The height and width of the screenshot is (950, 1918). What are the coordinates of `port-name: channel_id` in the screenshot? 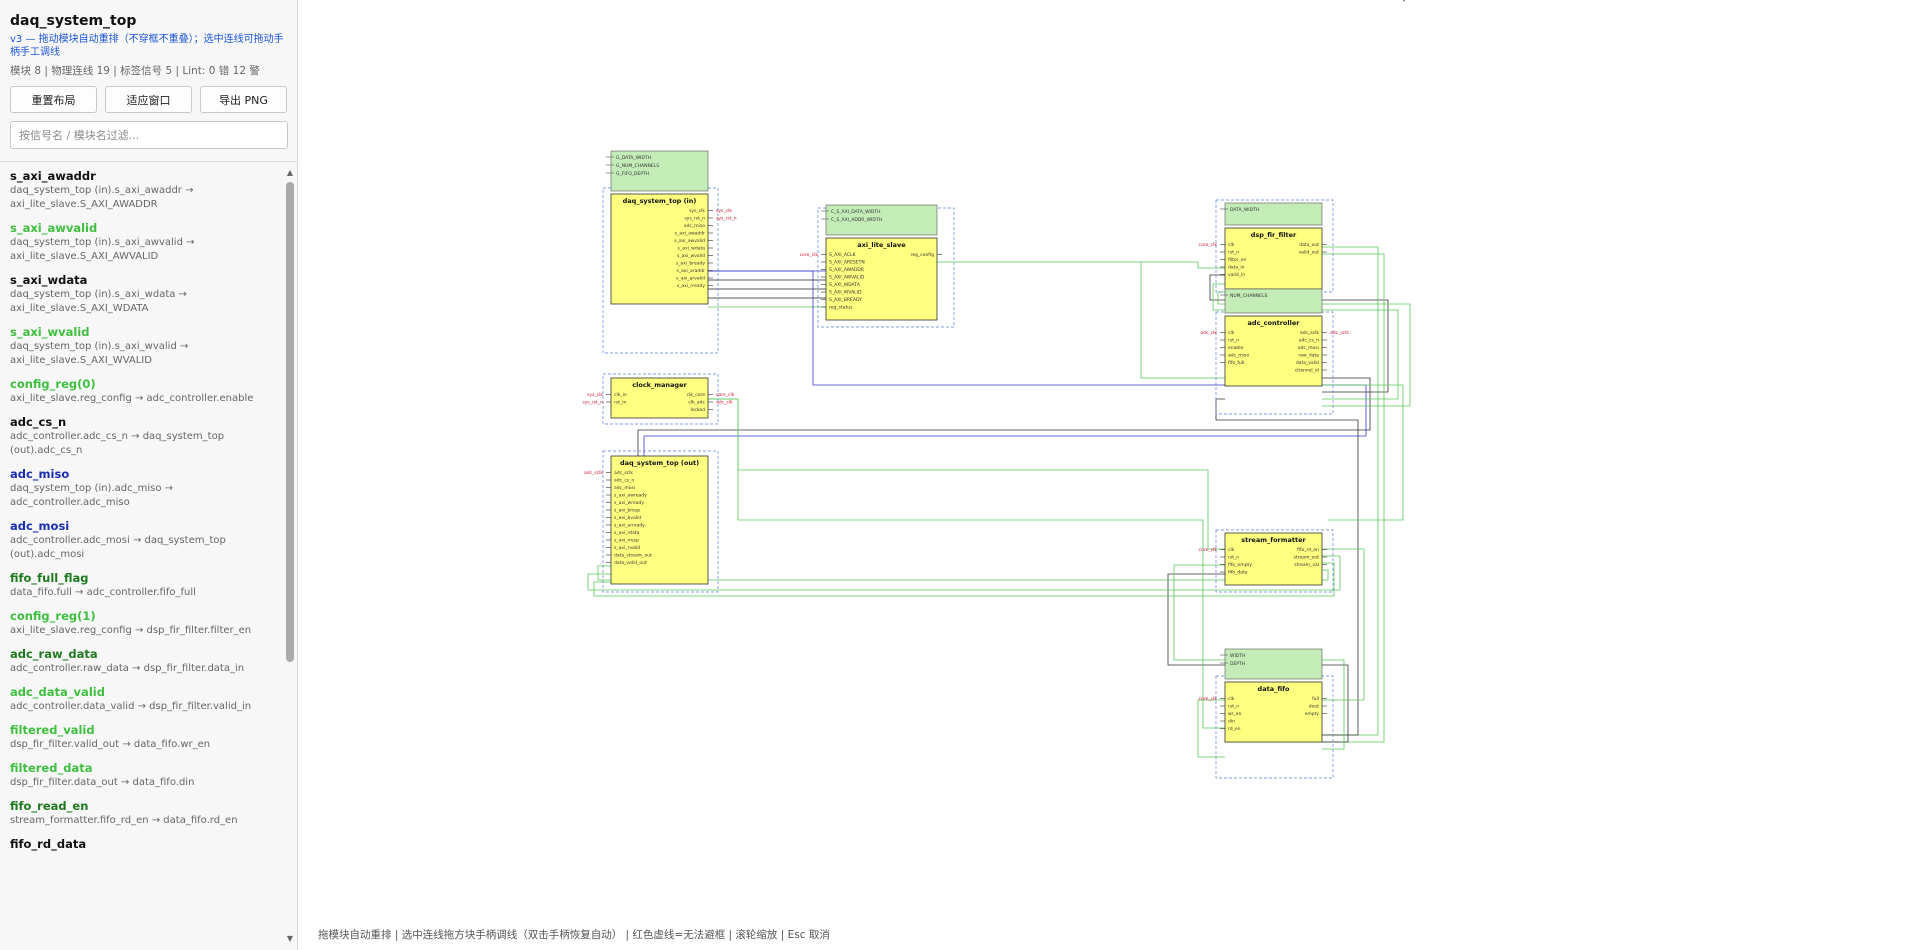 It's located at (1307, 371).